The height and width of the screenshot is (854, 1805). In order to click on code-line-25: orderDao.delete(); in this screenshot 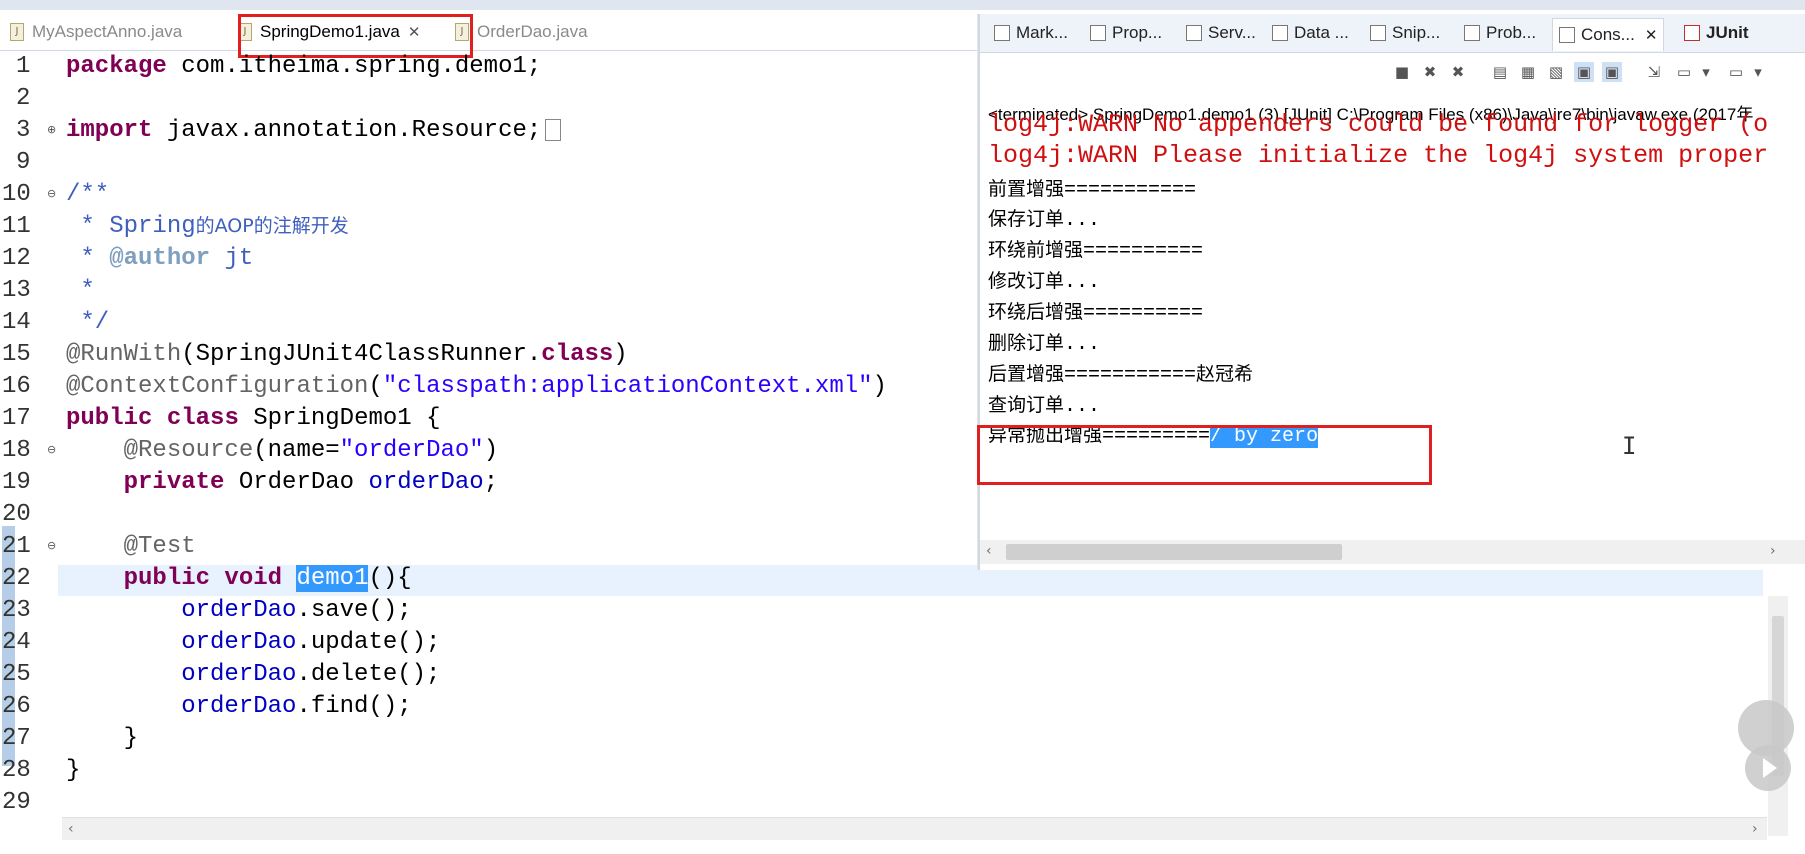, I will do `click(253, 675)`.